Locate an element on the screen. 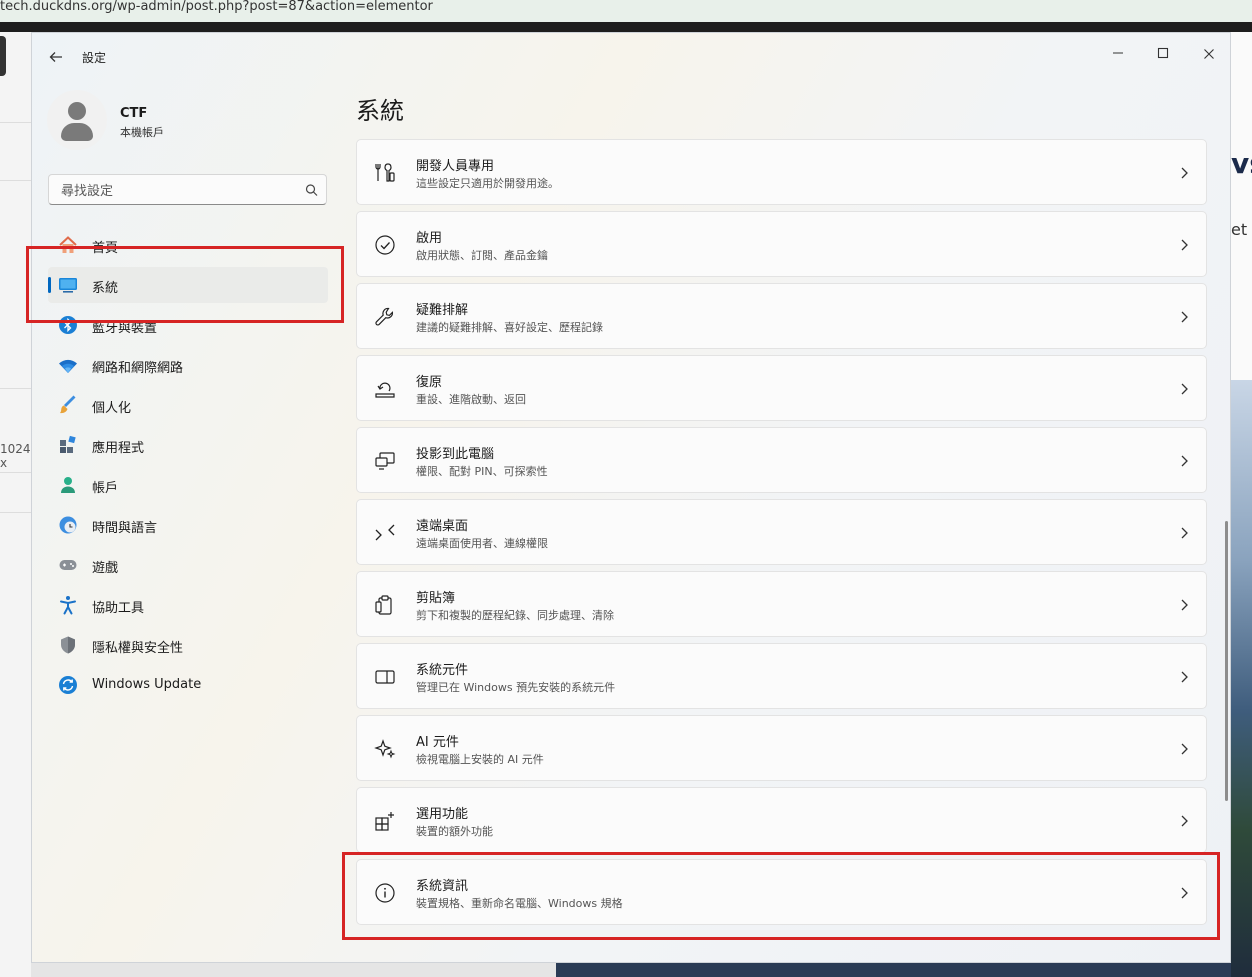 The width and height of the screenshot is (1252, 977). settings-card-optional-features: 選用功能 裝置的額外功能 is located at coordinates (781, 820).